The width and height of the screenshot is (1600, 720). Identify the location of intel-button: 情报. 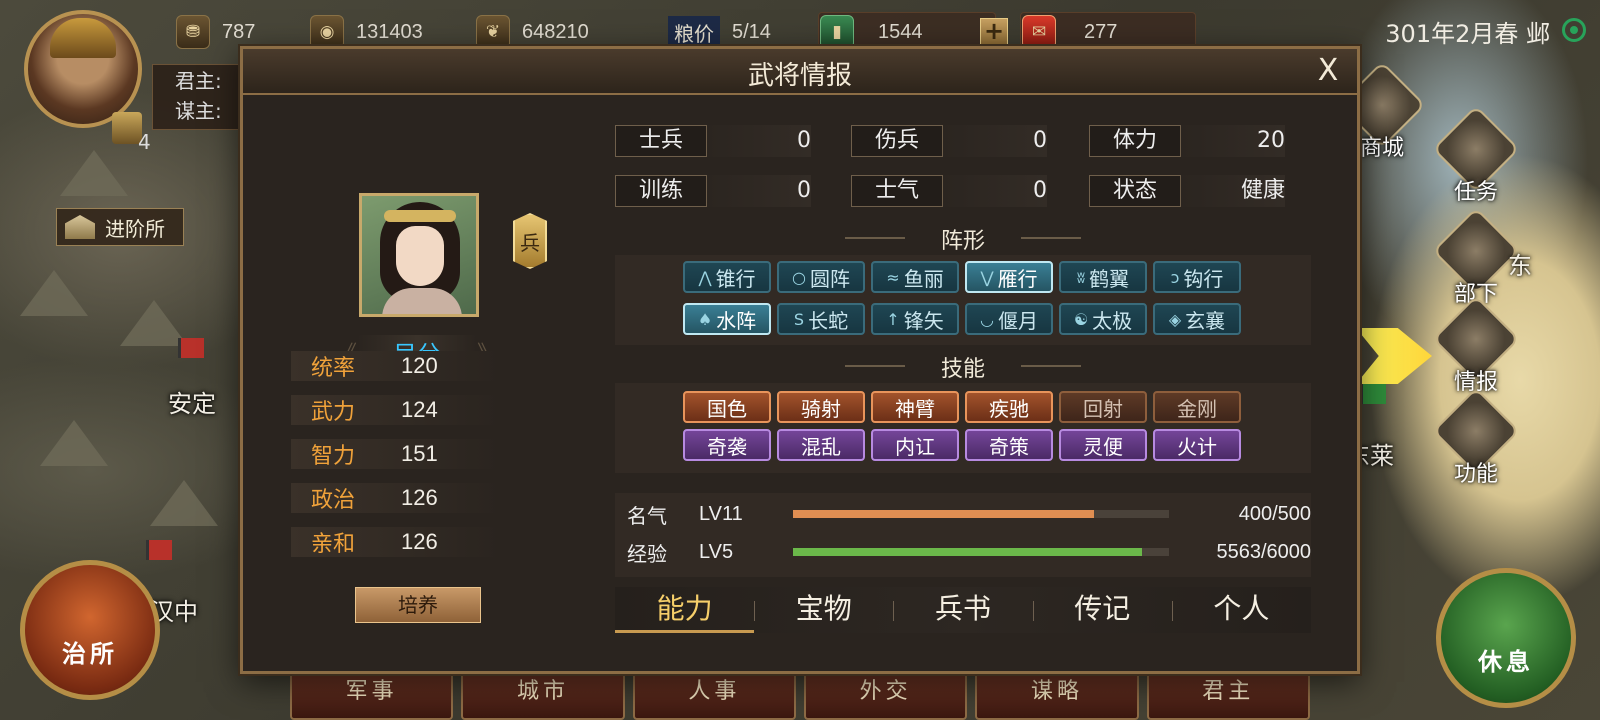
(1476, 345).